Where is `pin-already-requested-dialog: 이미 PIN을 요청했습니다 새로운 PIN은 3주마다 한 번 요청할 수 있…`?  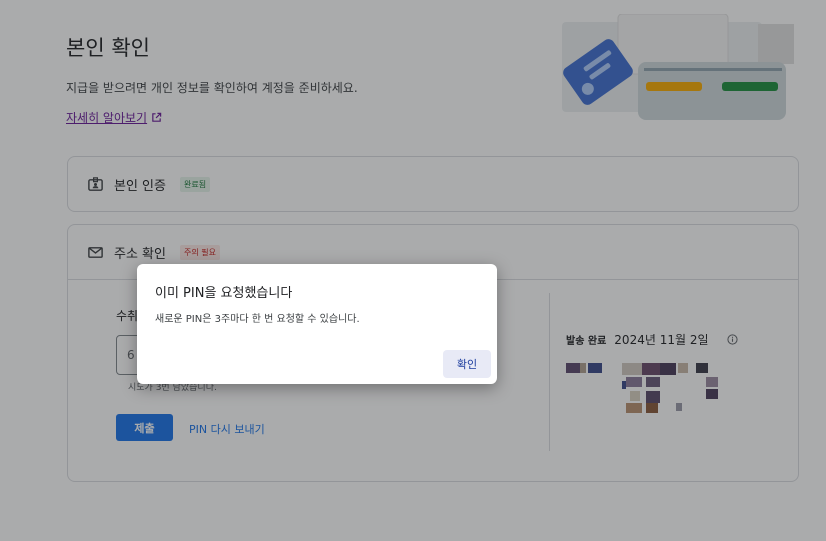
pin-already-requested-dialog: 이미 PIN을 요청했습니다 새로운 PIN은 3주마다 한 번 요청할 수 있… is located at coordinates (317, 324).